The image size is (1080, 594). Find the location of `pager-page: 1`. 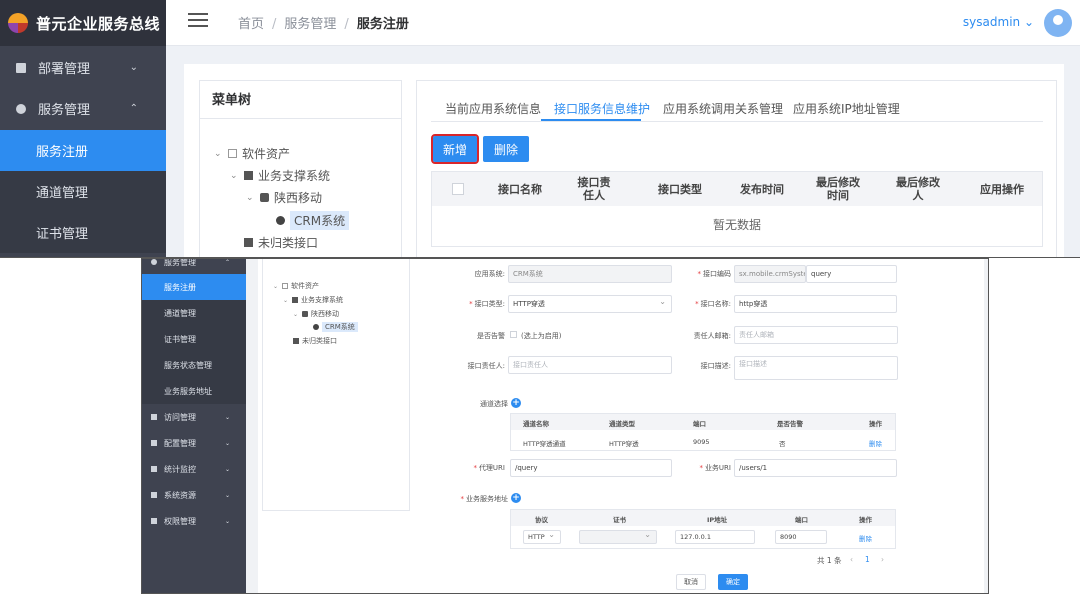

pager-page: 1 is located at coordinates (867, 559).